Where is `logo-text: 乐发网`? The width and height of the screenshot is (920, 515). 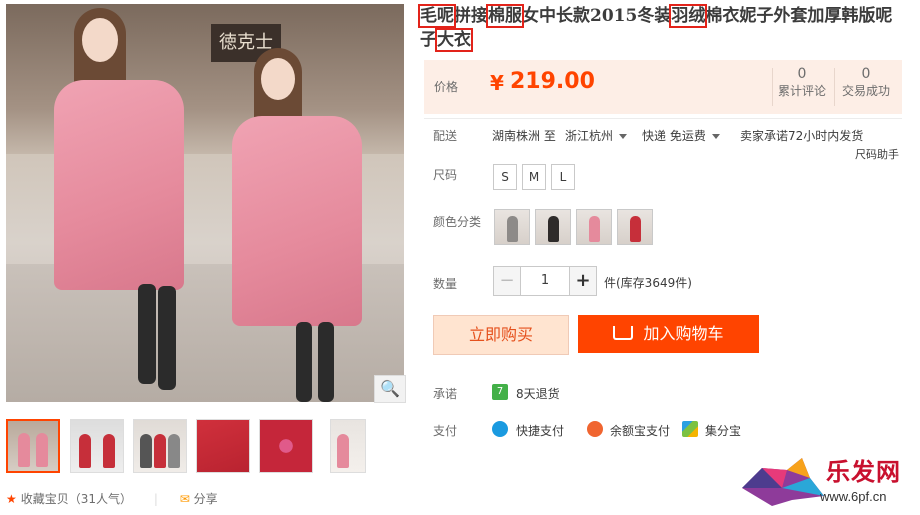 logo-text: 乐发网 is located at coordinates (863, 471).